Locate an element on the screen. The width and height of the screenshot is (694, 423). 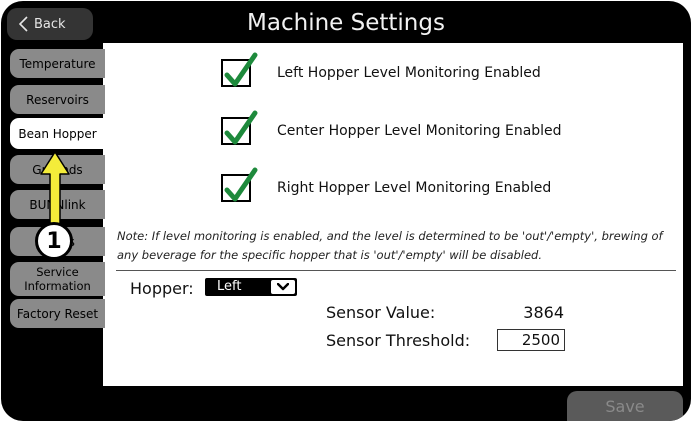
save-button: Save is located at coordinates (625, 406).